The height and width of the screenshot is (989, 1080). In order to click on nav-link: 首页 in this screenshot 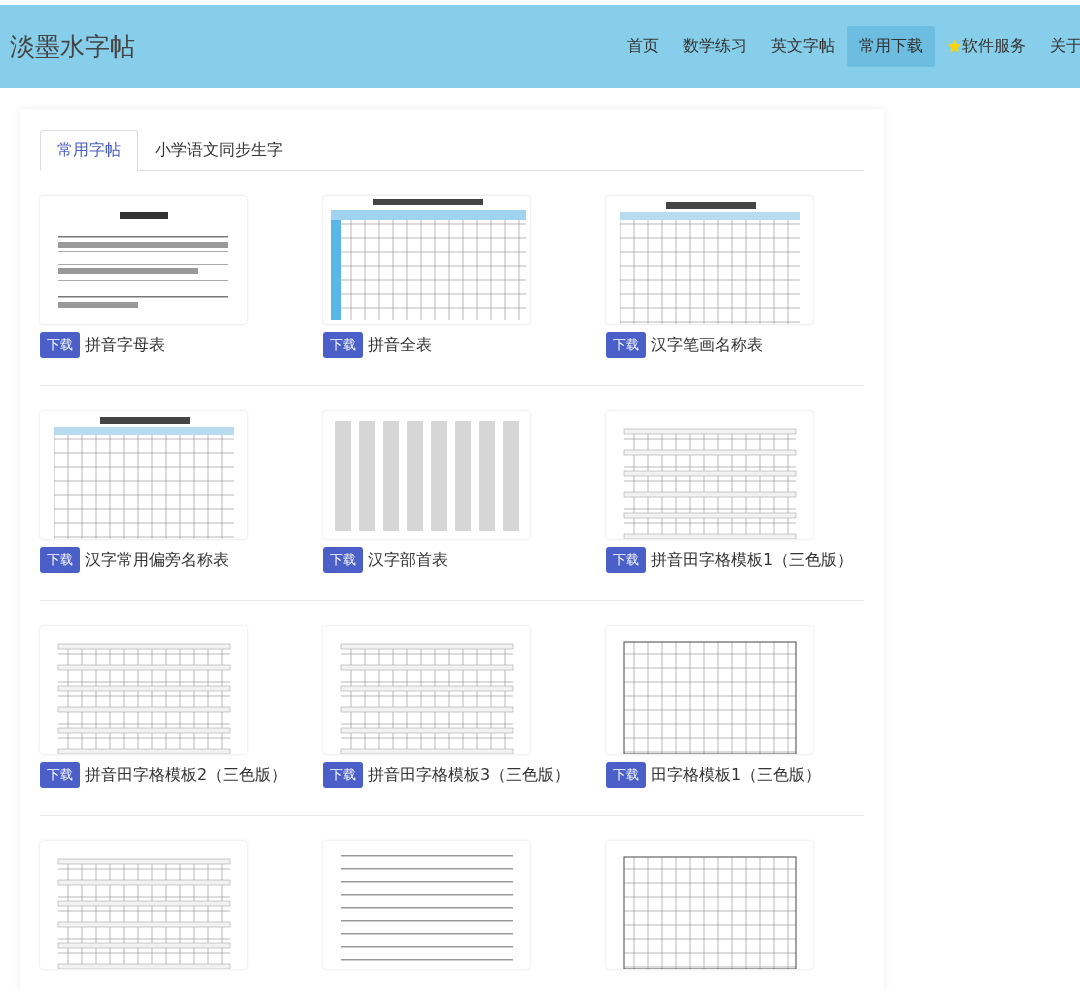, I will do `click(643, 46)`.